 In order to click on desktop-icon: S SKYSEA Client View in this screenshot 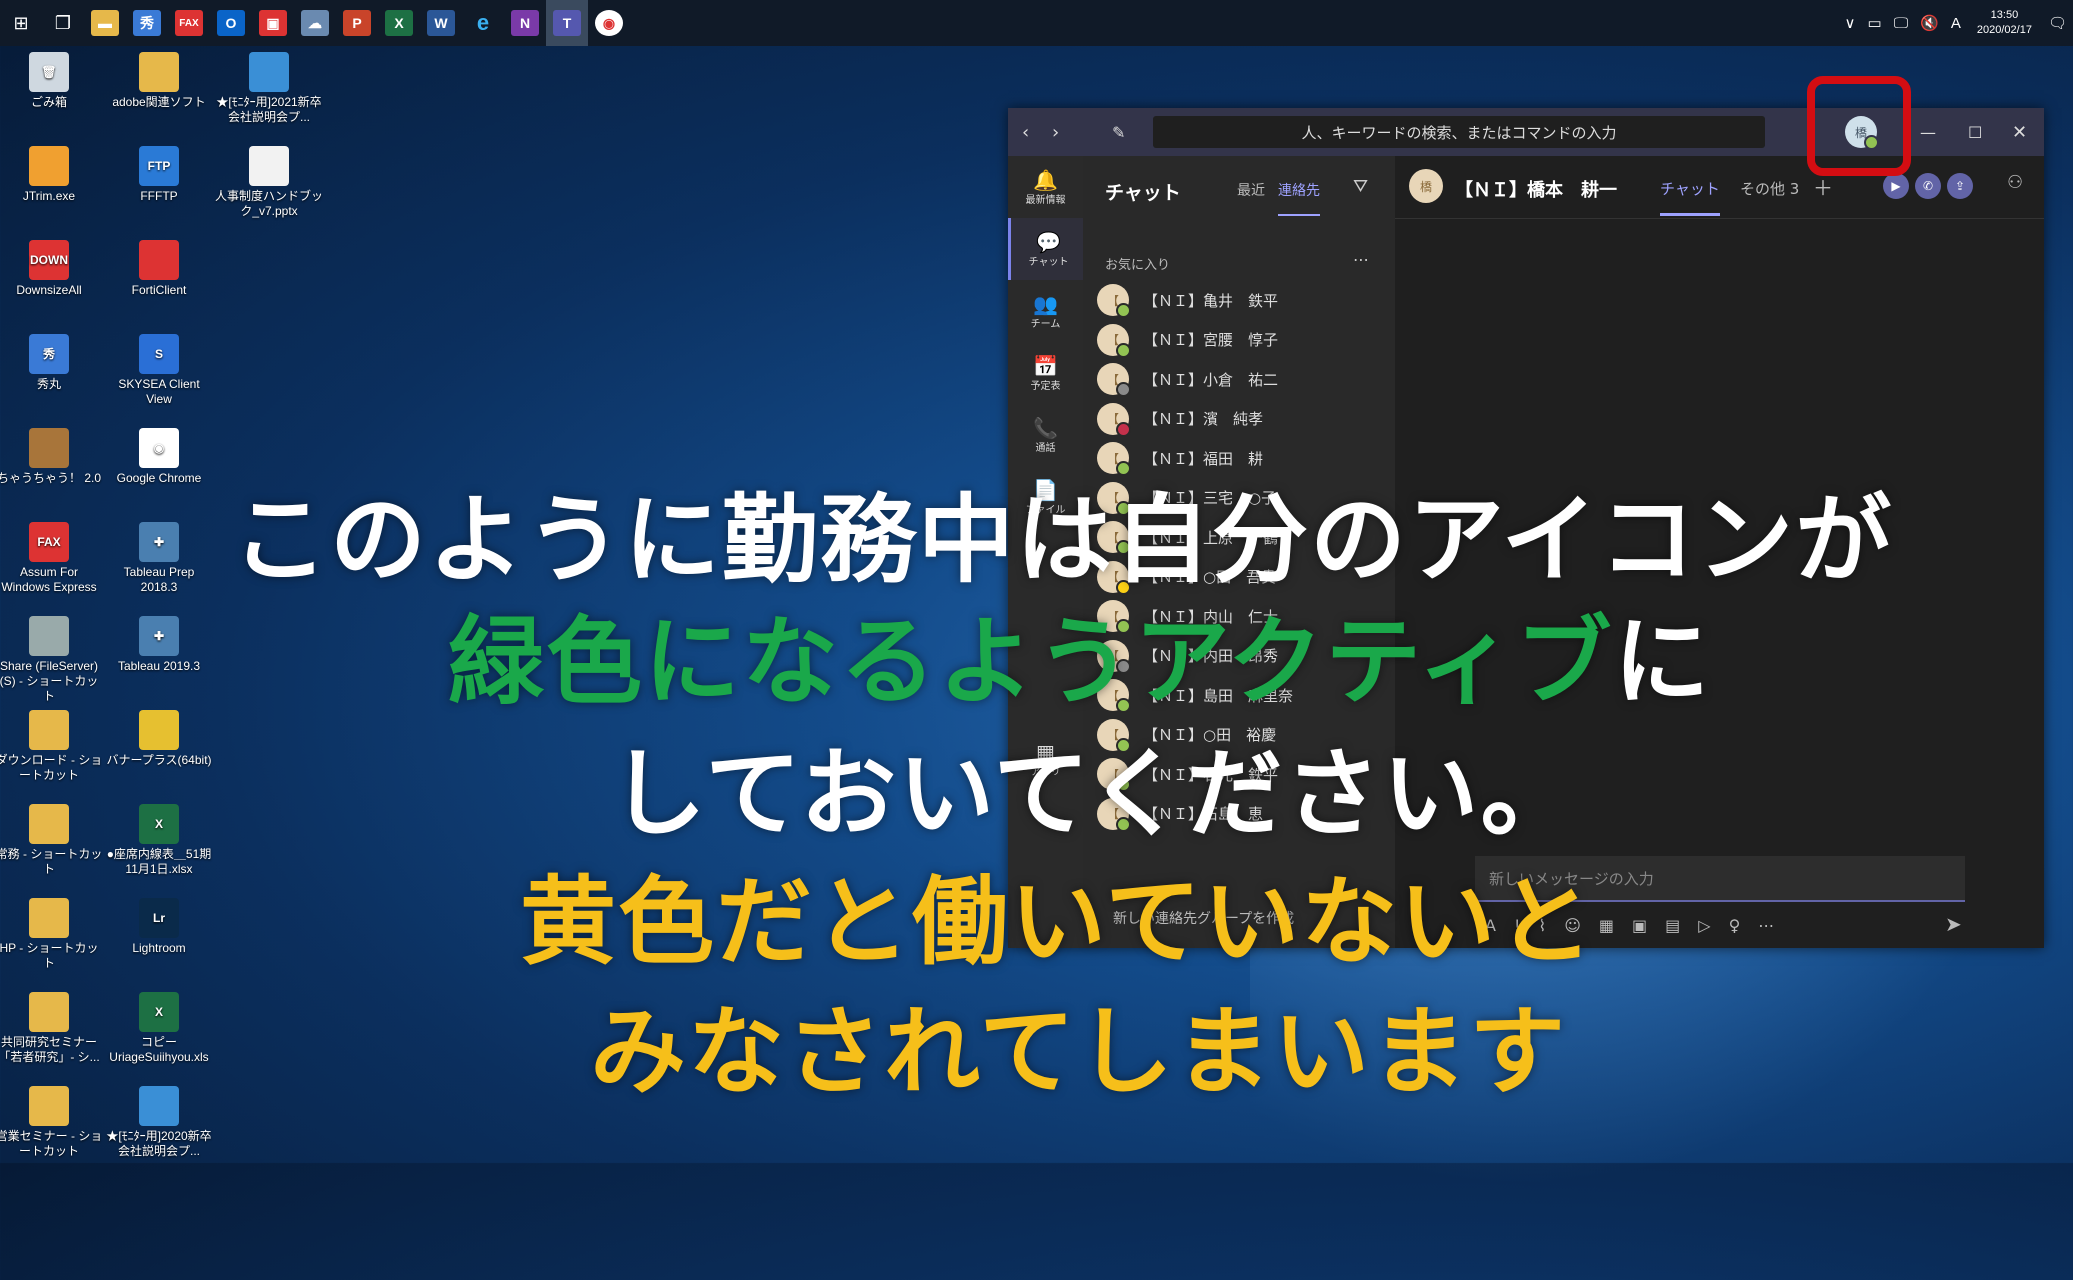, I will do `click(159, 370)`.